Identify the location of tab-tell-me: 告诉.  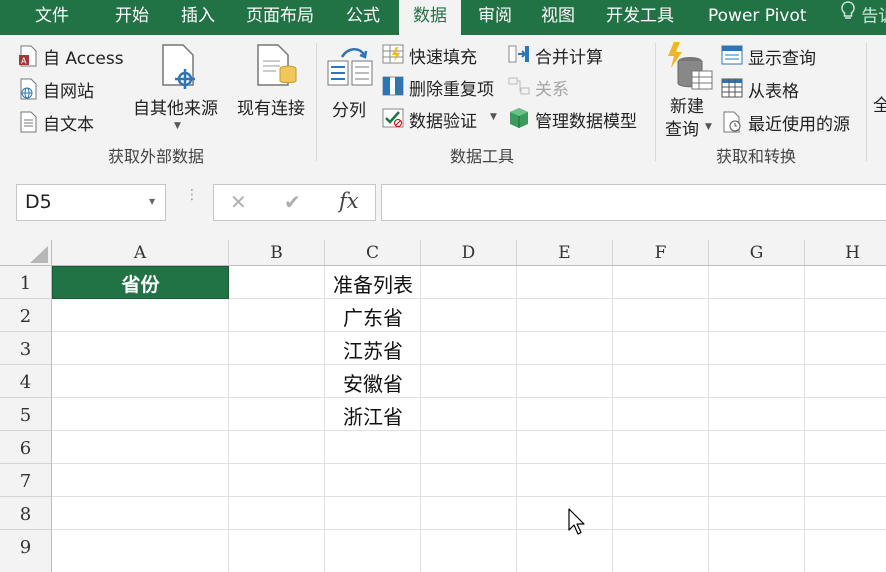
(863, 17).